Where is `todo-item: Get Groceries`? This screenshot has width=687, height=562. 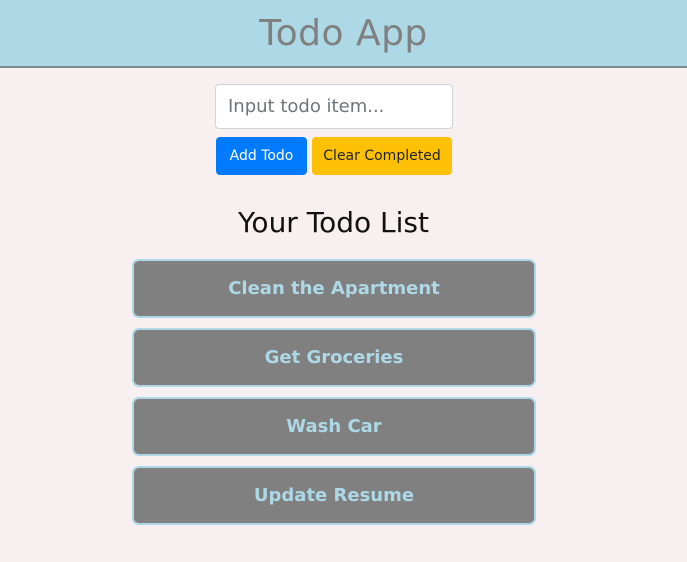 todo-item: Get Groceries is located at coordinates (334, 357).